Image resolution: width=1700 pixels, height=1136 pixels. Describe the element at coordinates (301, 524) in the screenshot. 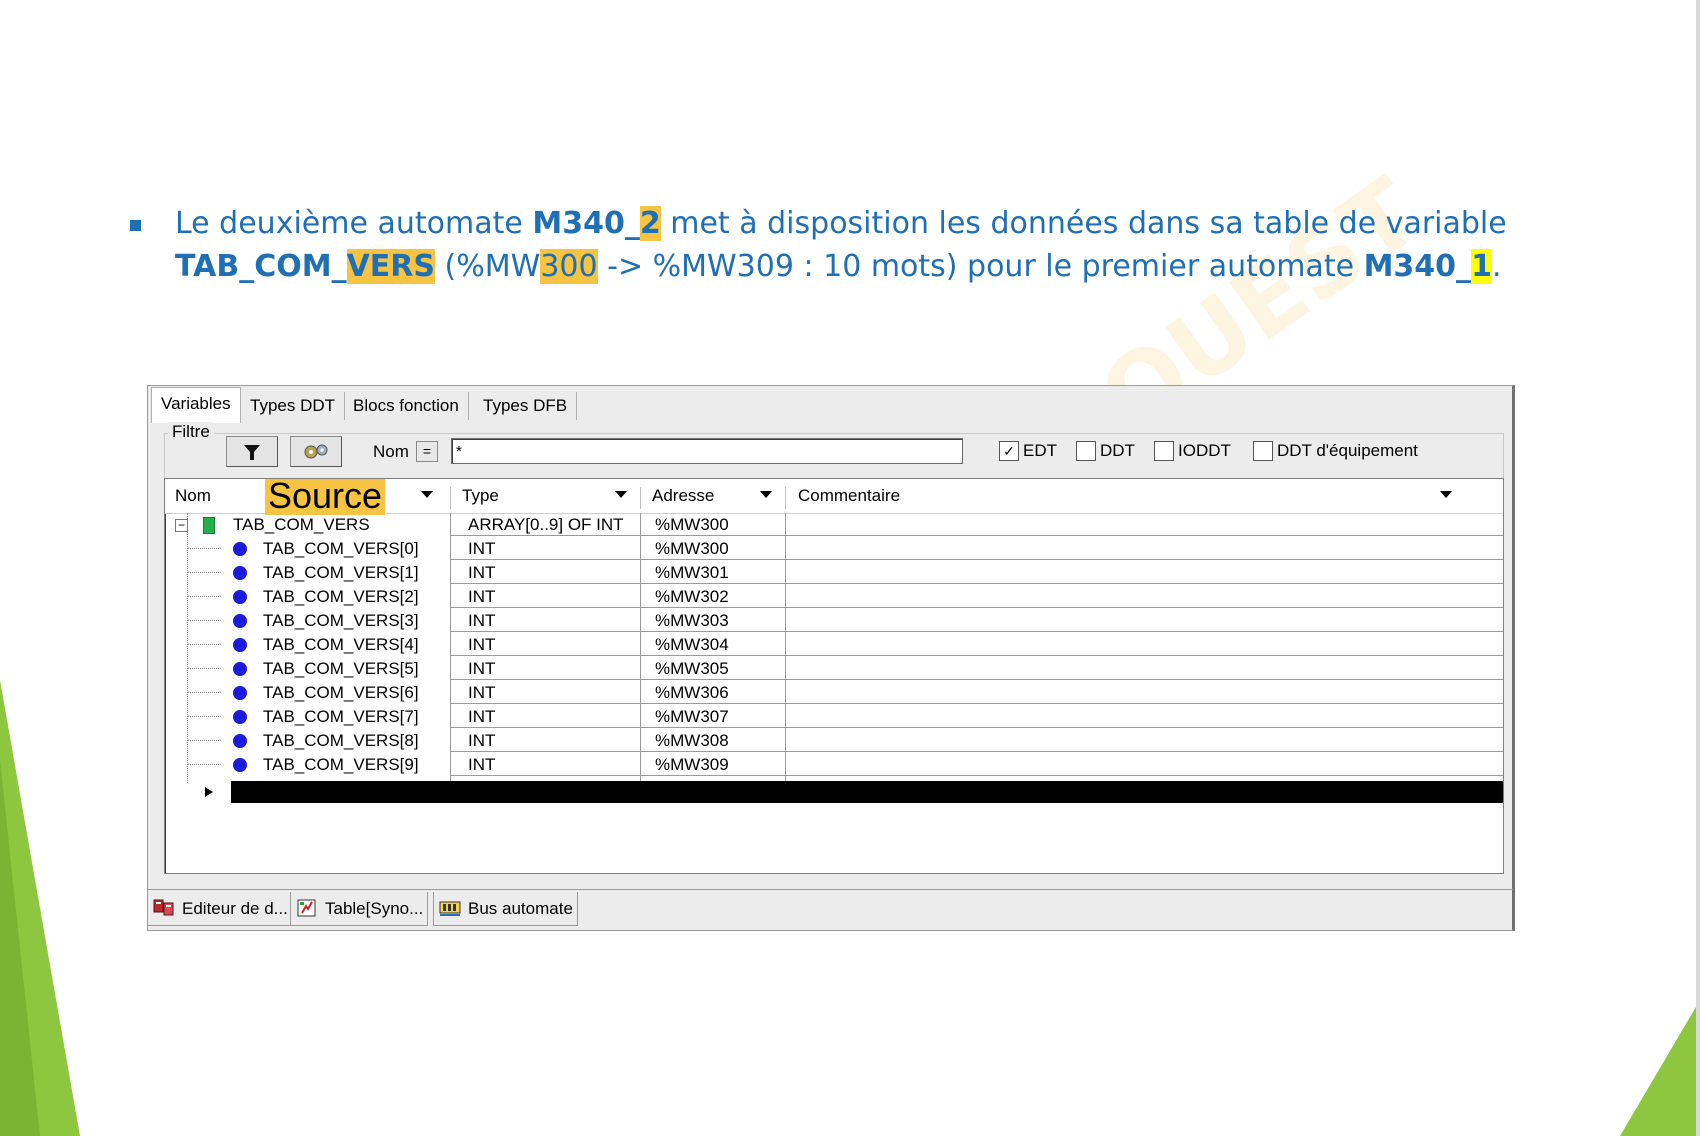

I see `cell-name: TAB_COM_VERS` at that location.